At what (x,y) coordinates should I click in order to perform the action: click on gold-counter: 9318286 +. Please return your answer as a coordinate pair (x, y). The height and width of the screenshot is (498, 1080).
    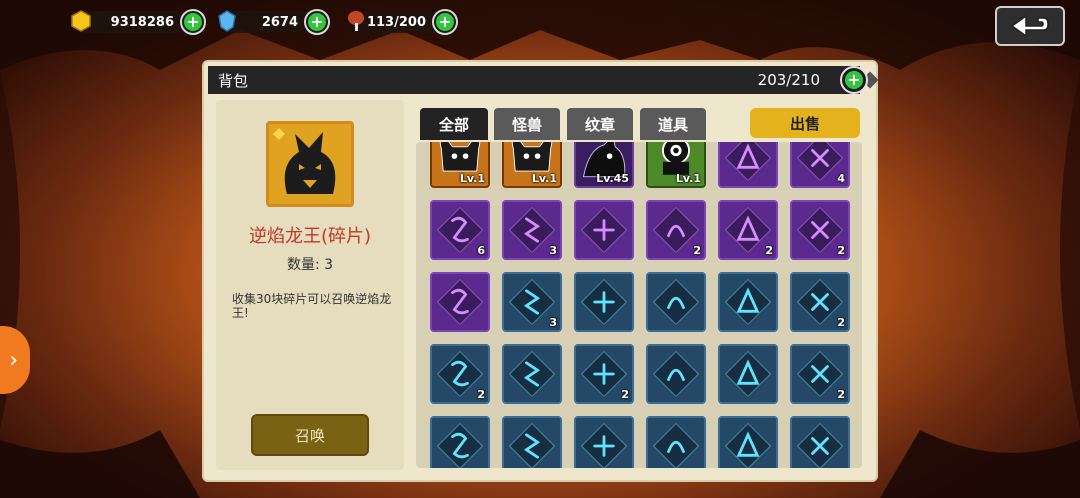
    Looking at the image, I should click on (138, 22).